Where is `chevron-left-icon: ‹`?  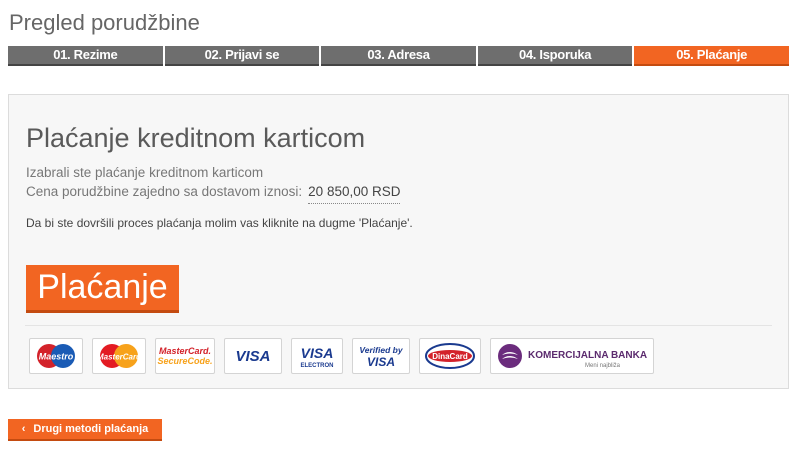
chevron-left-icon: ‹ is located at coordinates (23, 429).